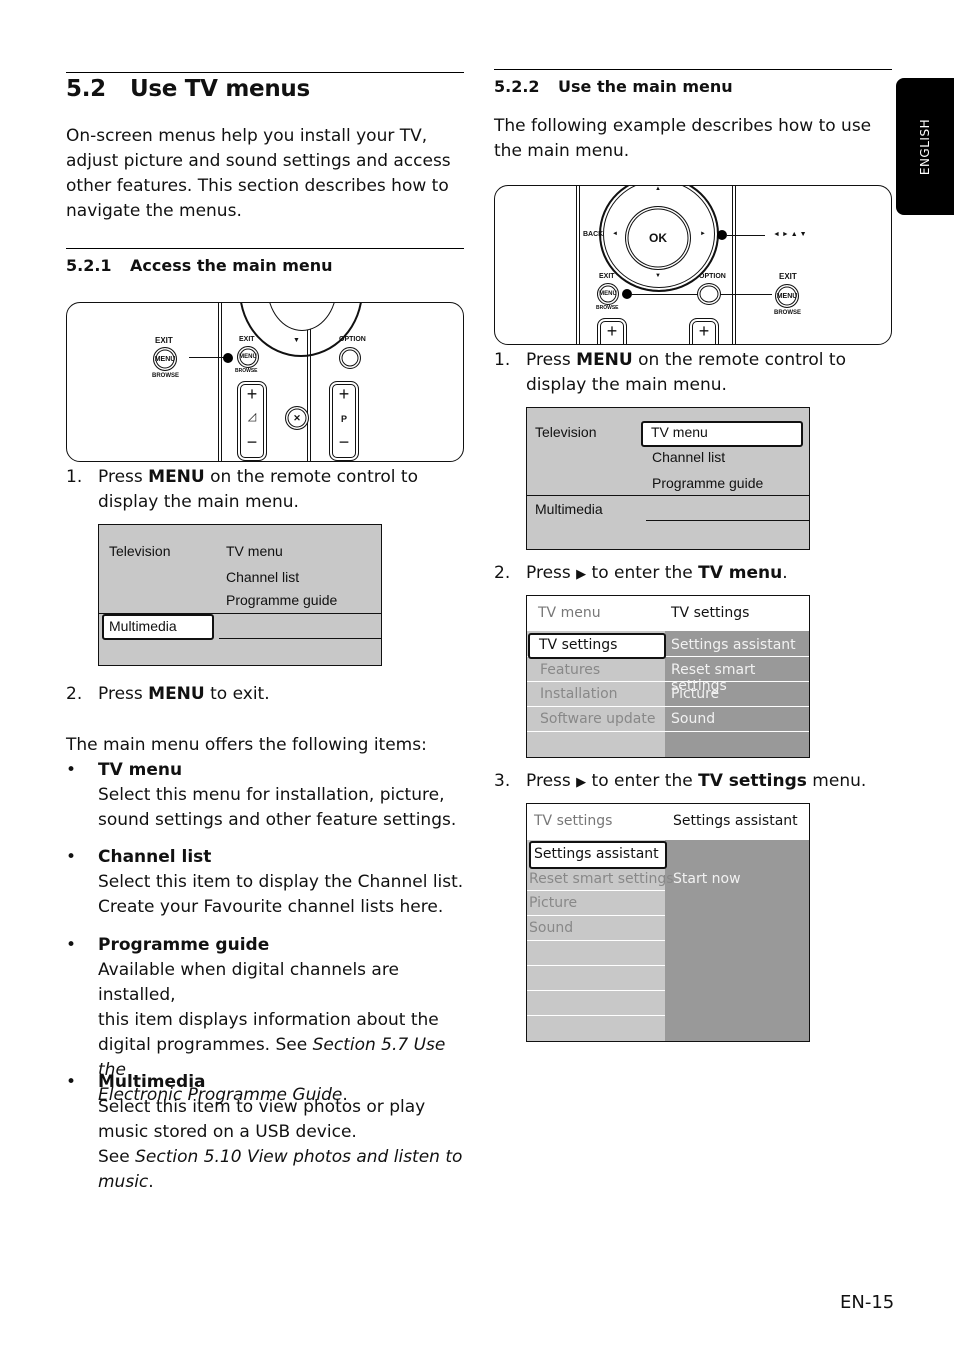  I want to click on volume-rocker: +, so click(612, 331).